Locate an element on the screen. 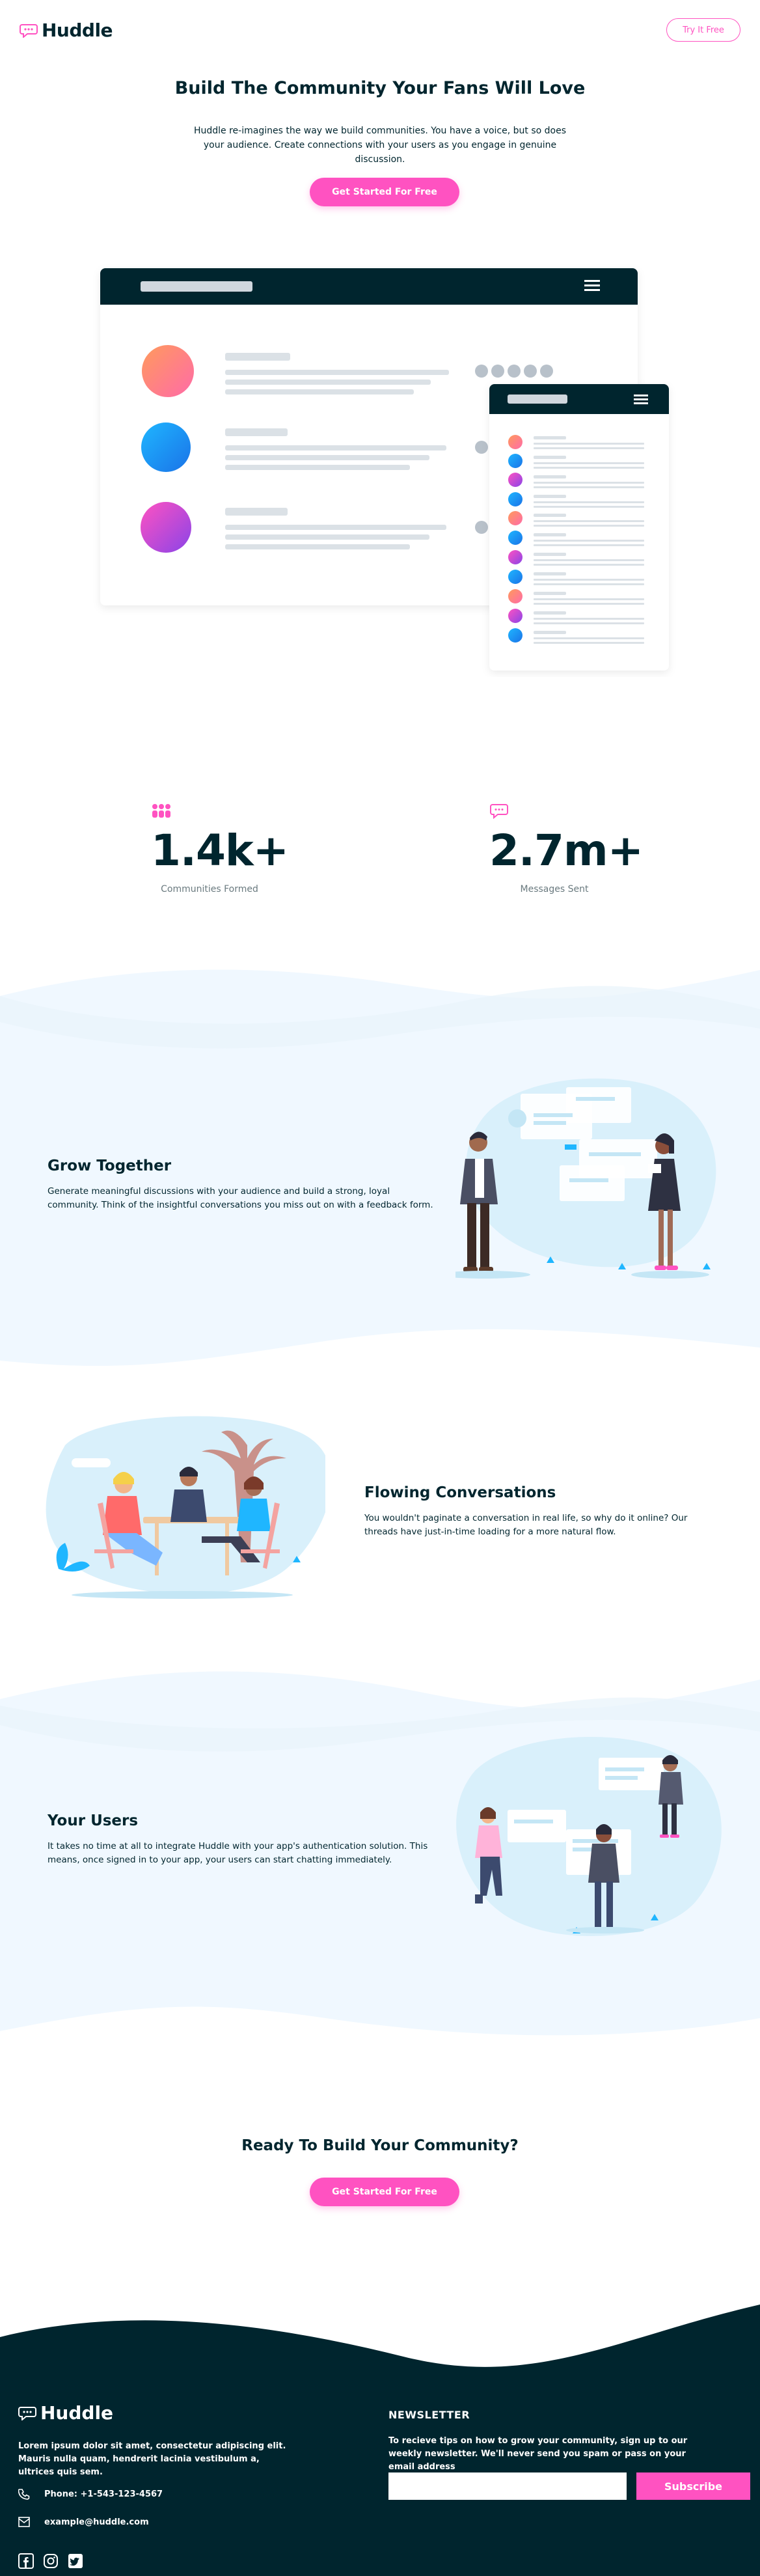 The height and width of the screenshot is (2576, 760). social-links is located at coordinates (50, 2561).